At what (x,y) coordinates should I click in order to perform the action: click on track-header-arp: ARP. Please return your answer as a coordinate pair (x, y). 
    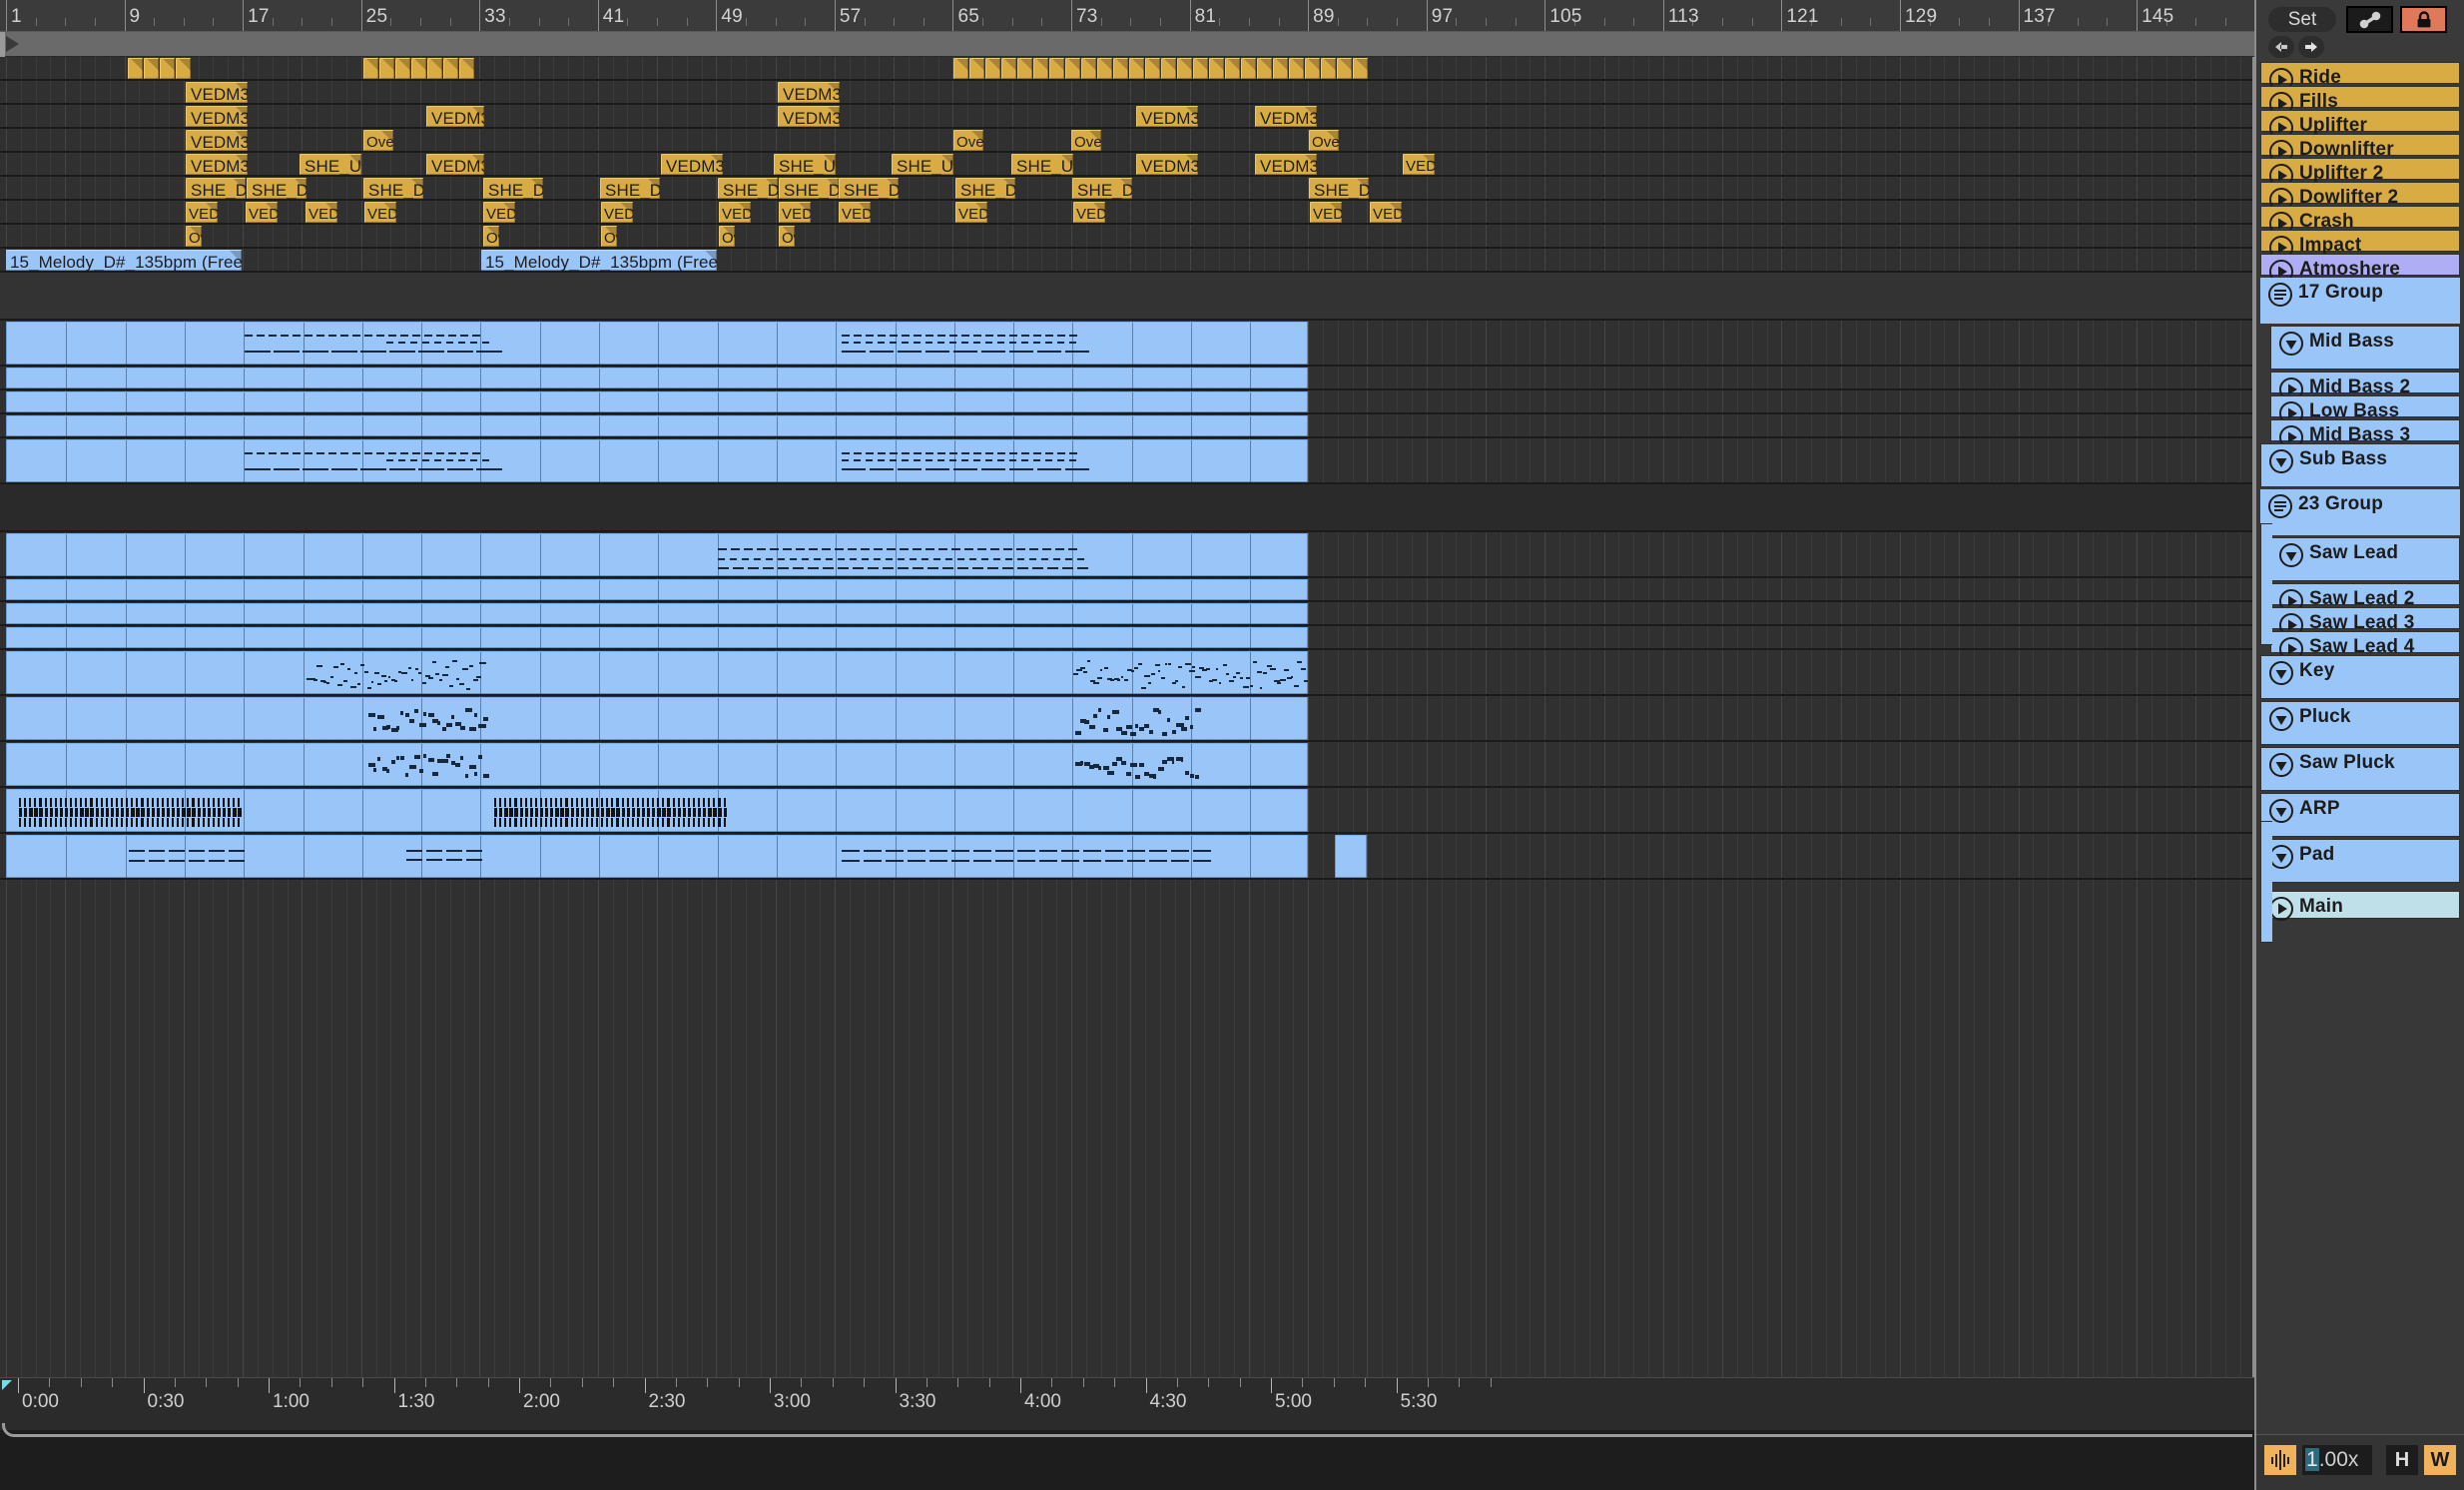
    Looking at the image, I should click on (2360, 815).